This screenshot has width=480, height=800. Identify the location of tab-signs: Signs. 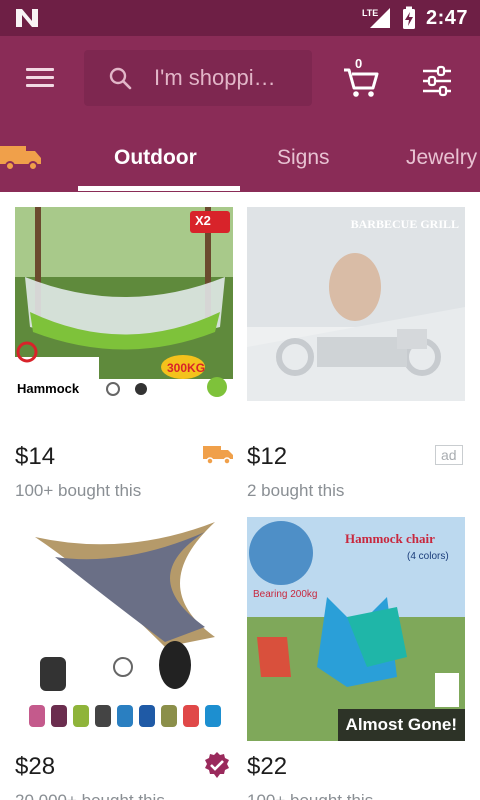
(303, 158).